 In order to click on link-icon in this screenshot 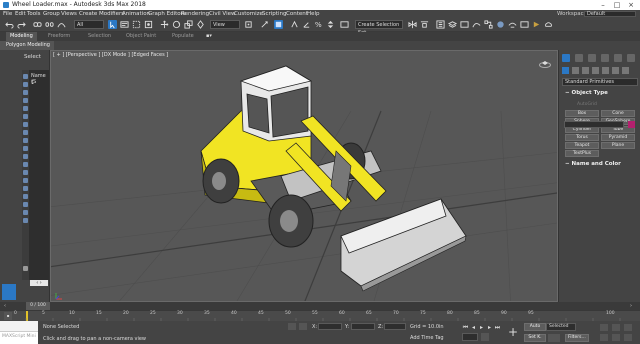, I will do `click(37, 24)`.